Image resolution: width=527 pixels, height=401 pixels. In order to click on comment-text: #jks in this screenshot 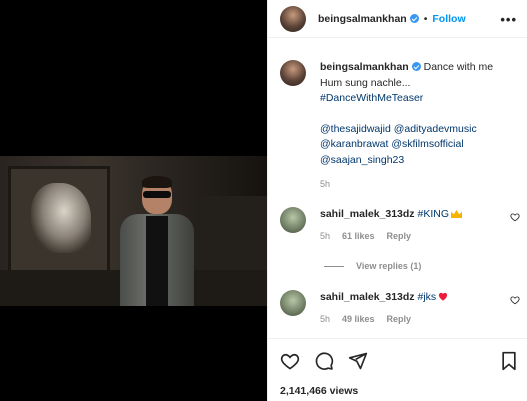, I will do `click(426, 297)`.